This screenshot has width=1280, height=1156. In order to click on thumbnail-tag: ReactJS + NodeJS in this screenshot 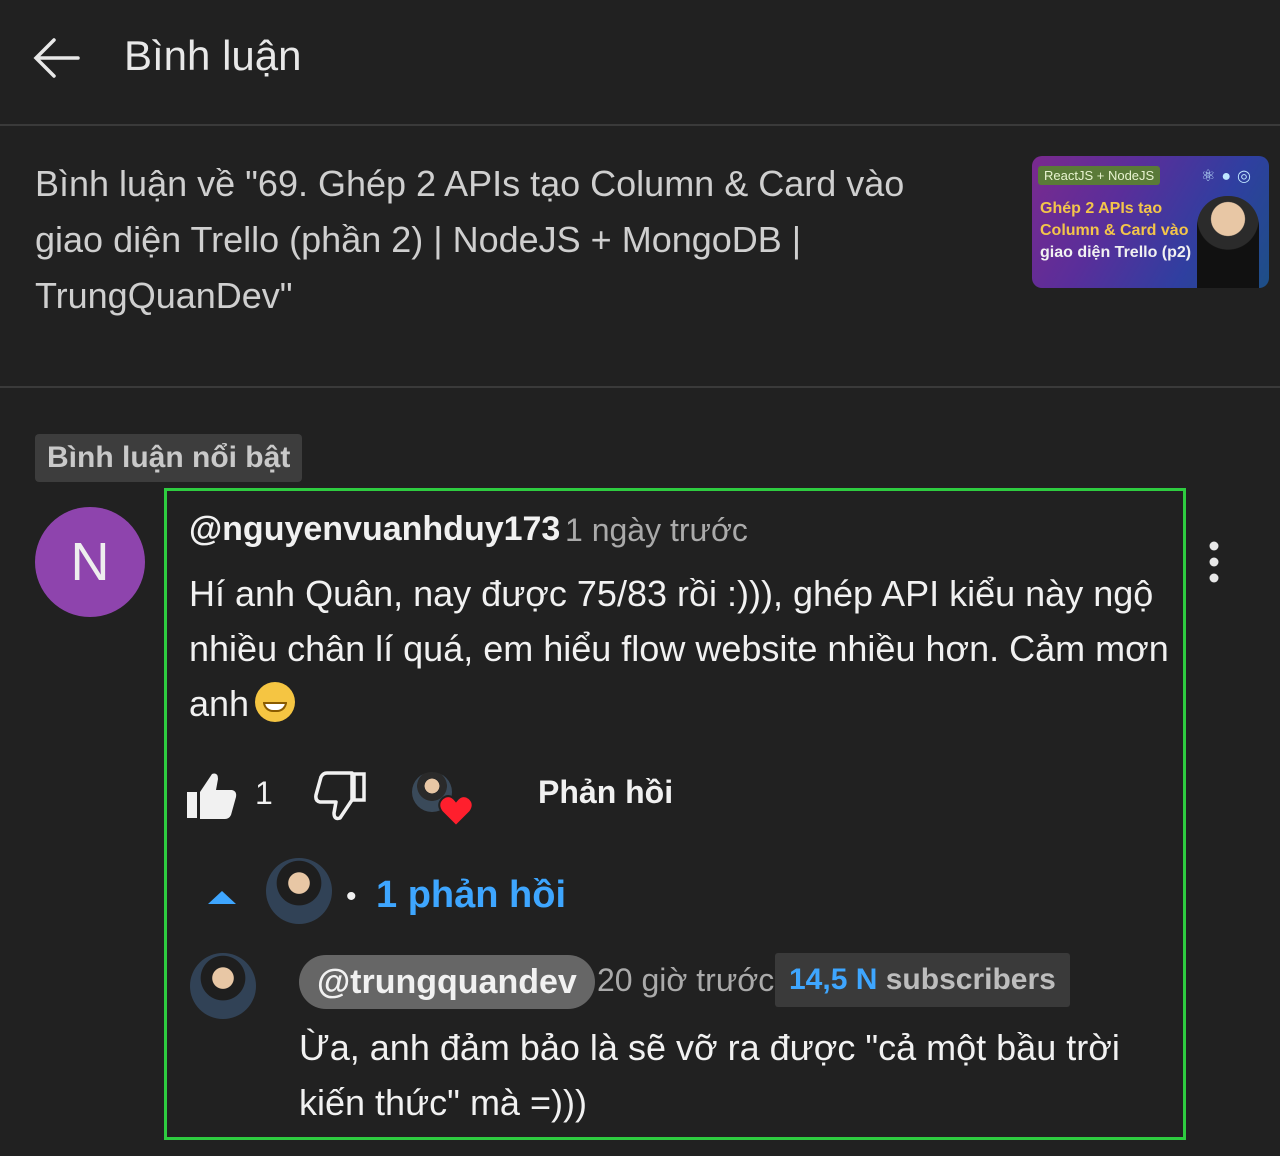, I will do `click(1099, 175)`.